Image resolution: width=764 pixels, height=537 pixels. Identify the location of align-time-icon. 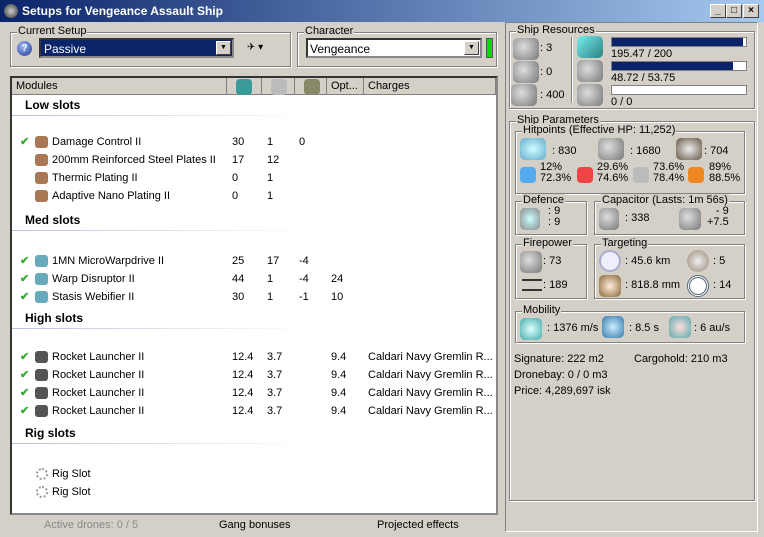
(613, 327).